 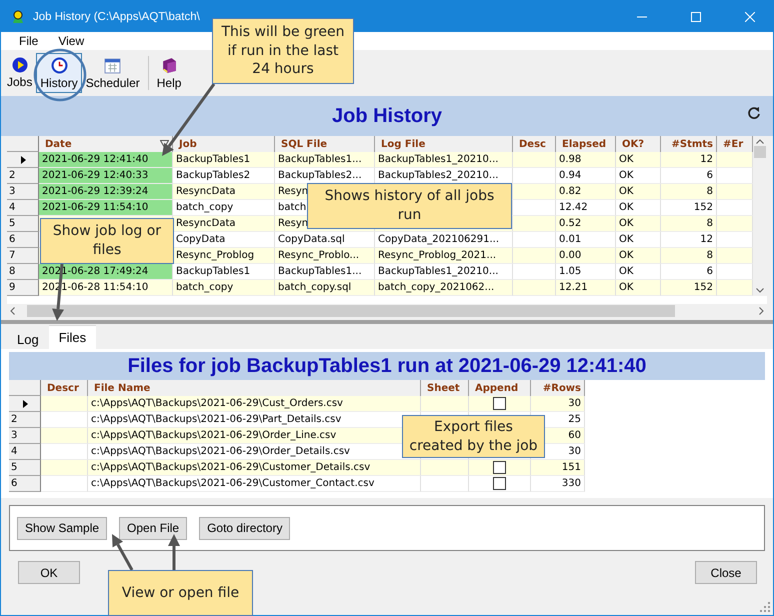 I want to click on table-cell: 12.42, so click(x=586, y=208).